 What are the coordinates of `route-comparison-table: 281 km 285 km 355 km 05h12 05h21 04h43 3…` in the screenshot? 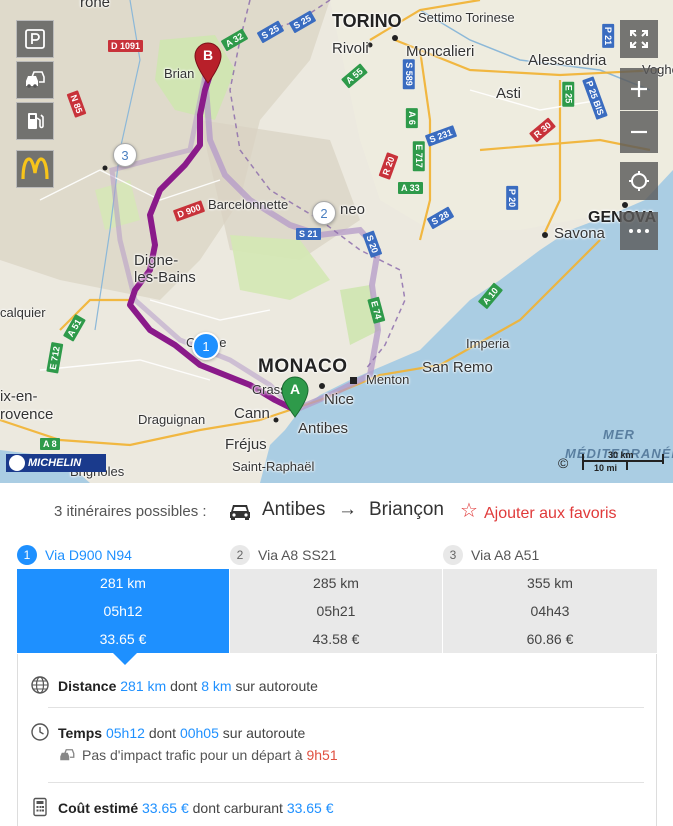 It's located at (337, 611).